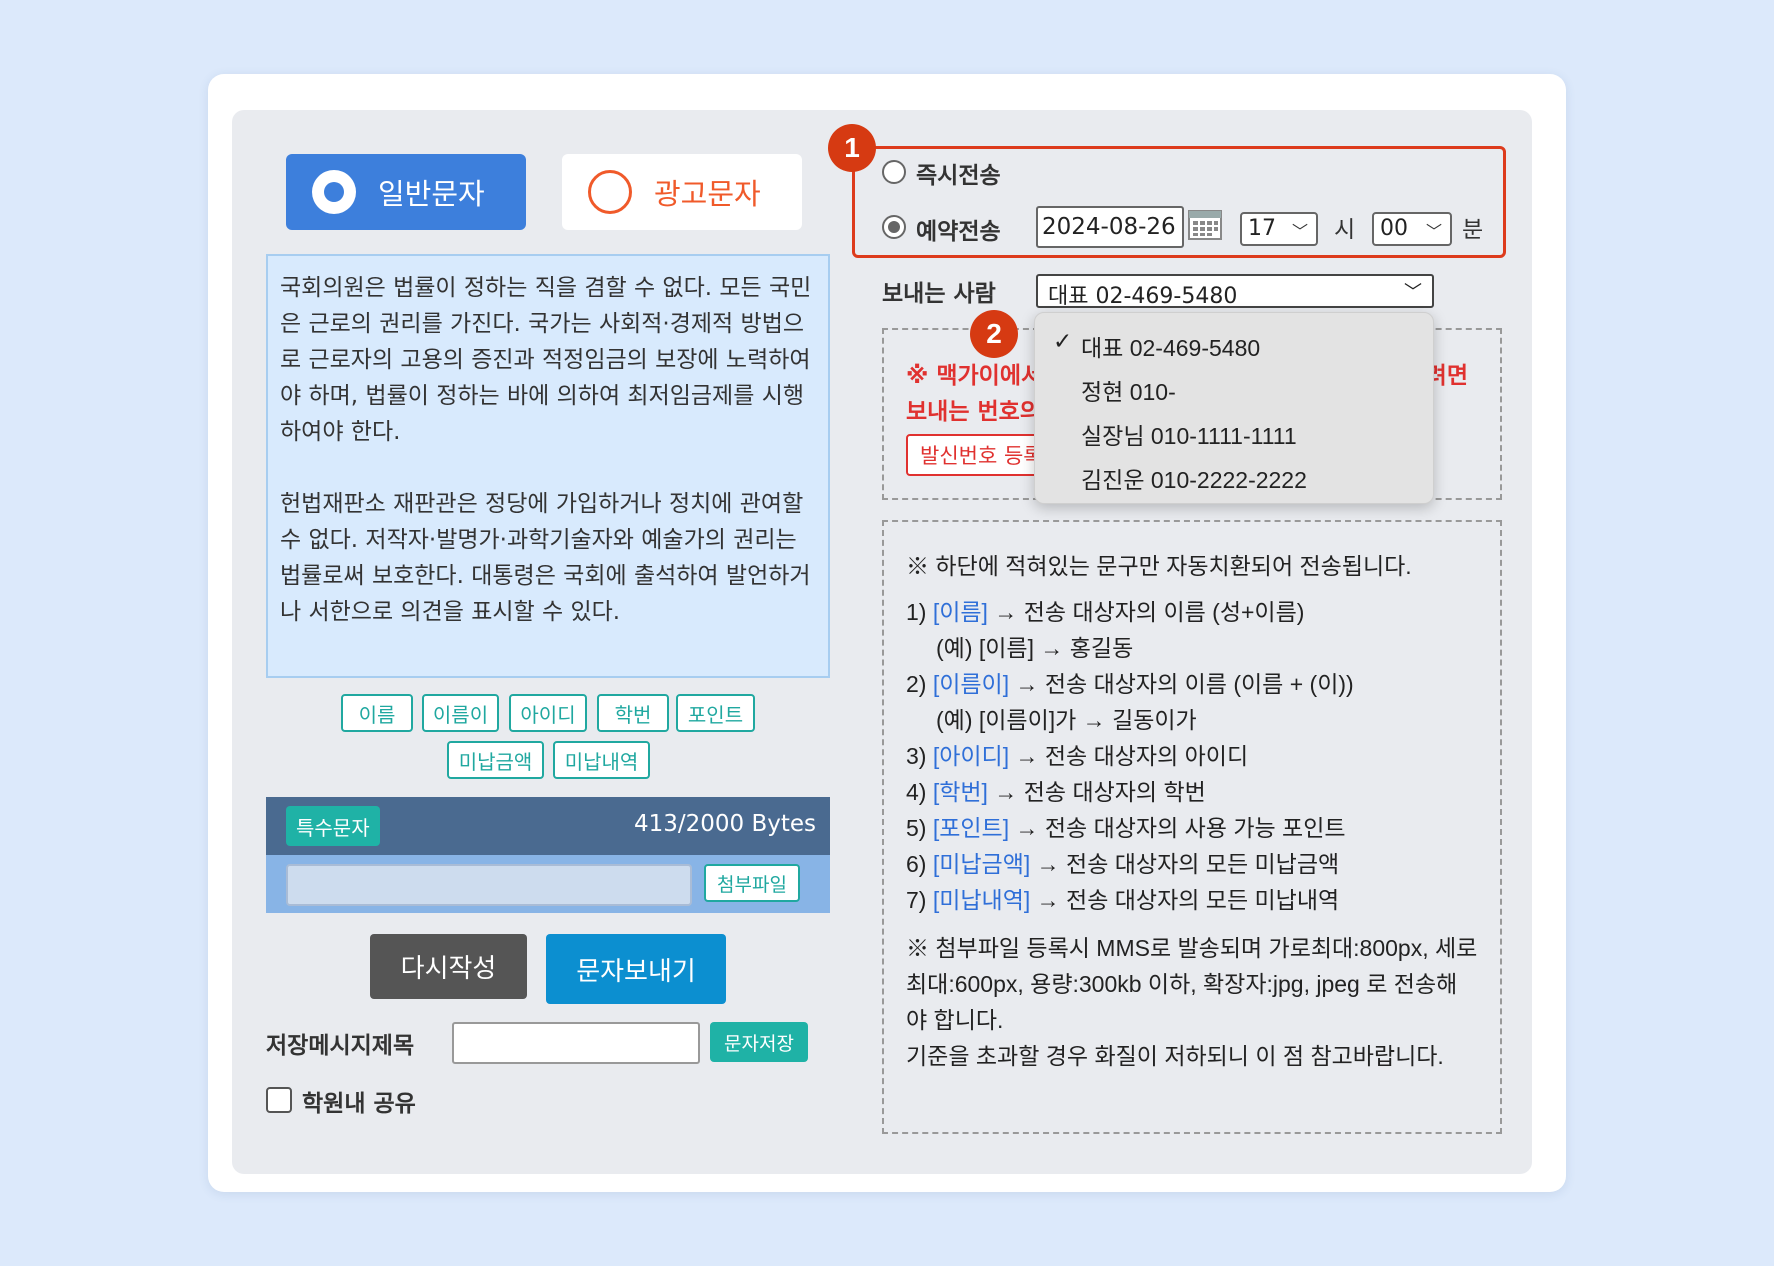 Image resolution: width=1774 pixels, height=1266 pixels. What do you see at coordinates (633, 713) in the screenshot?
I see `tag-student-no-button: 학번` at bounding box center [633, 713].